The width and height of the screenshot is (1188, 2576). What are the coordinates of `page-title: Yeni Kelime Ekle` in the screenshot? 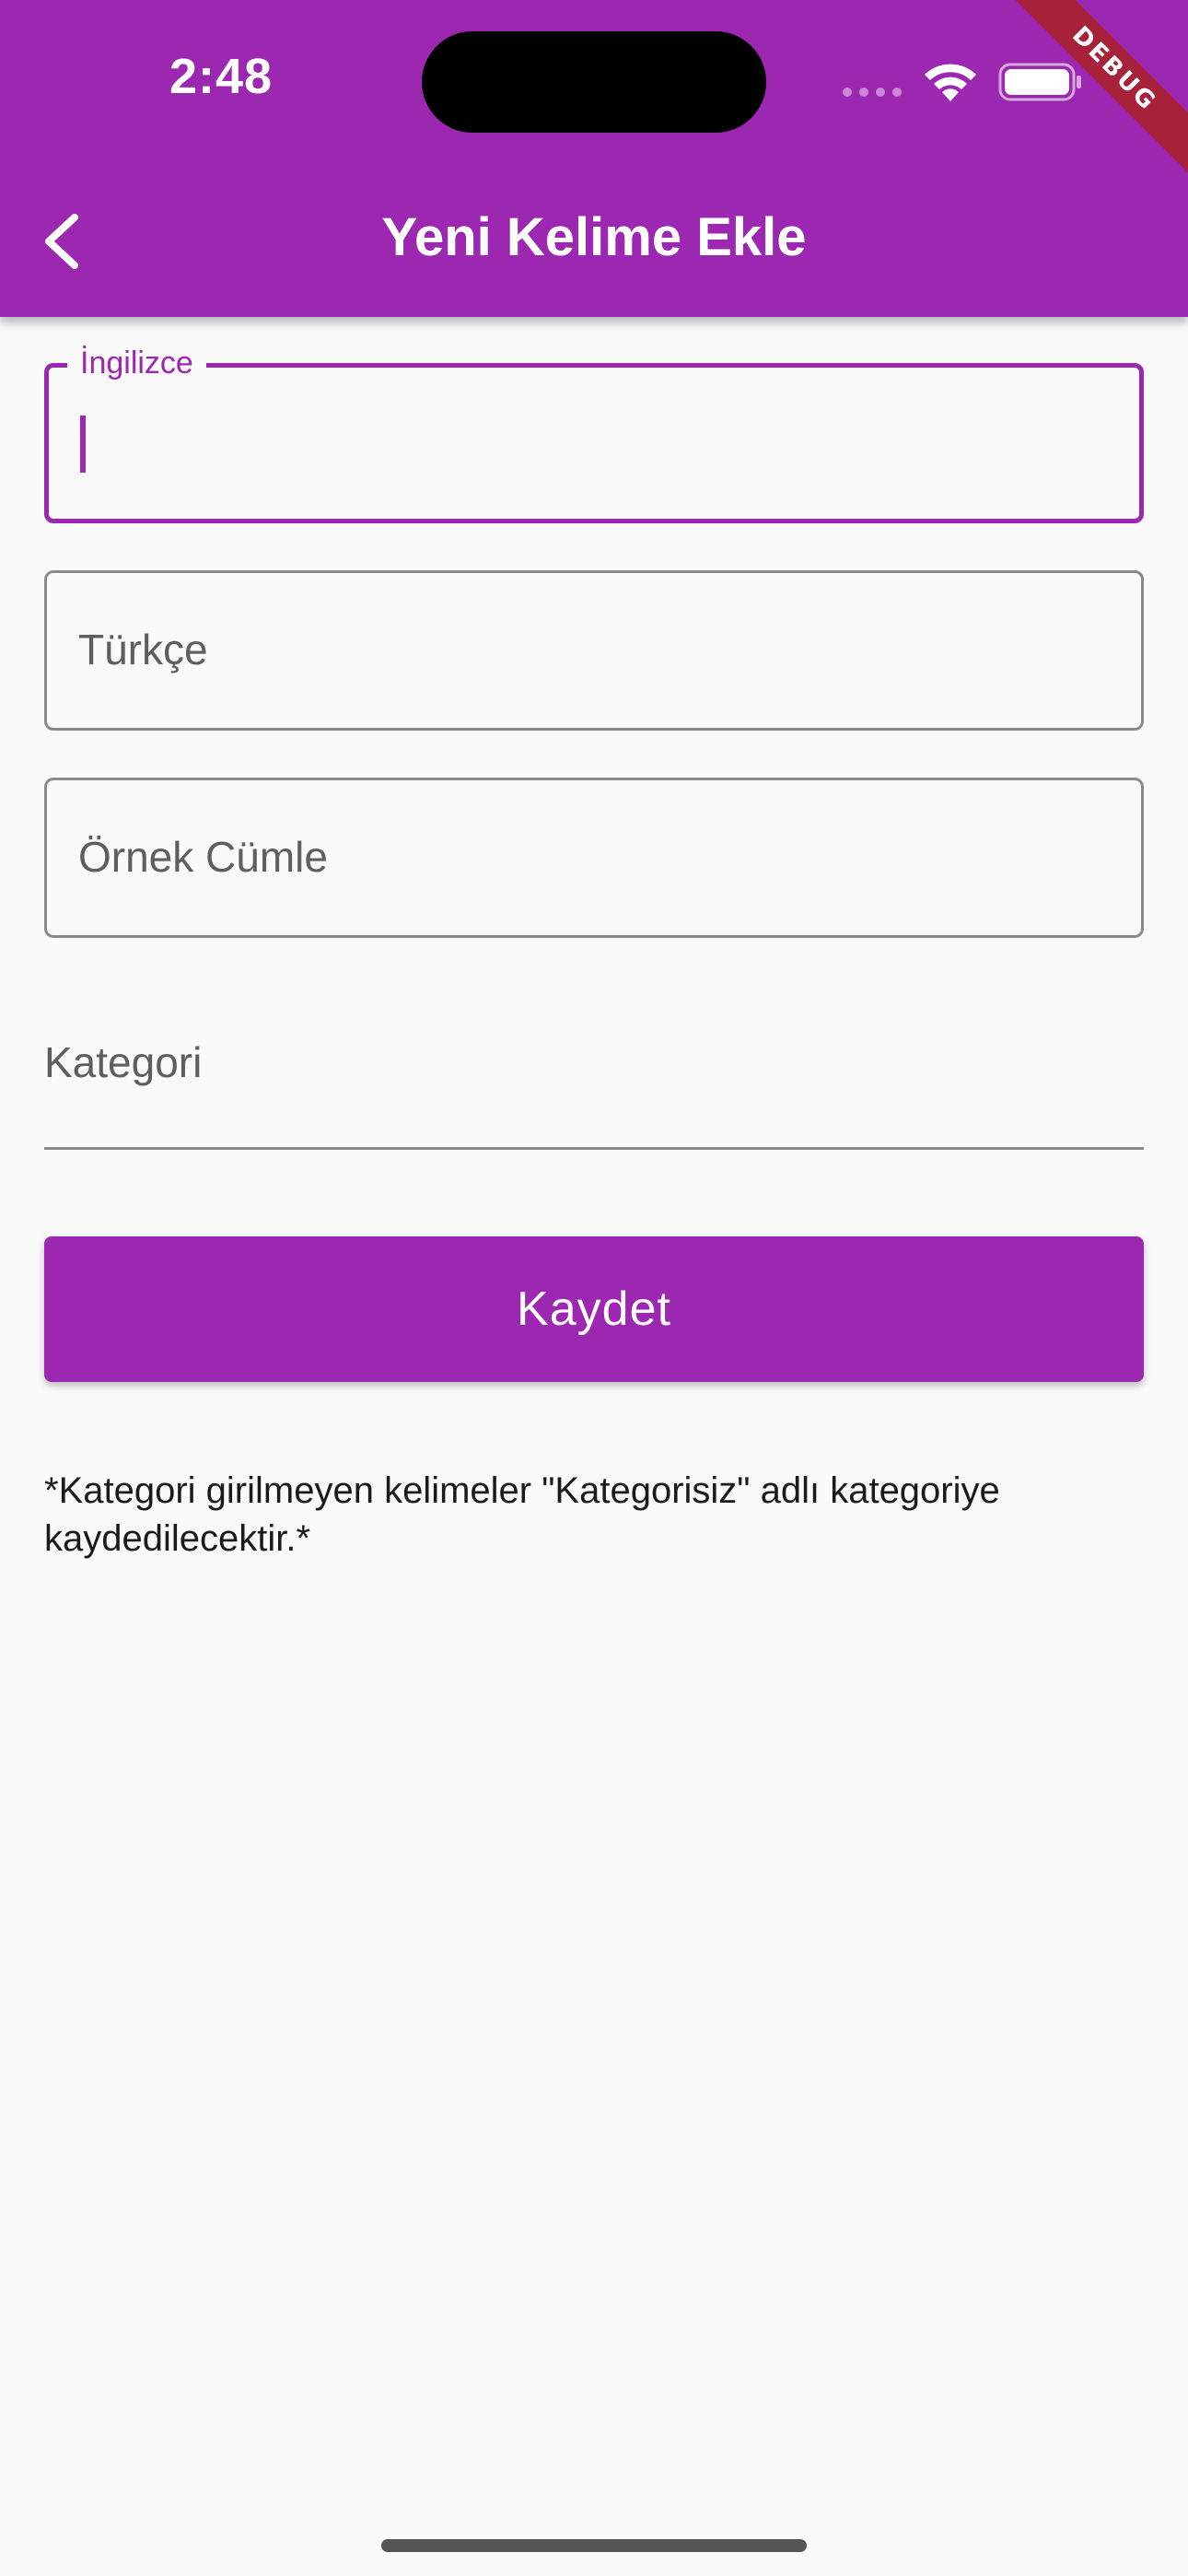 It's located at (594, 237).